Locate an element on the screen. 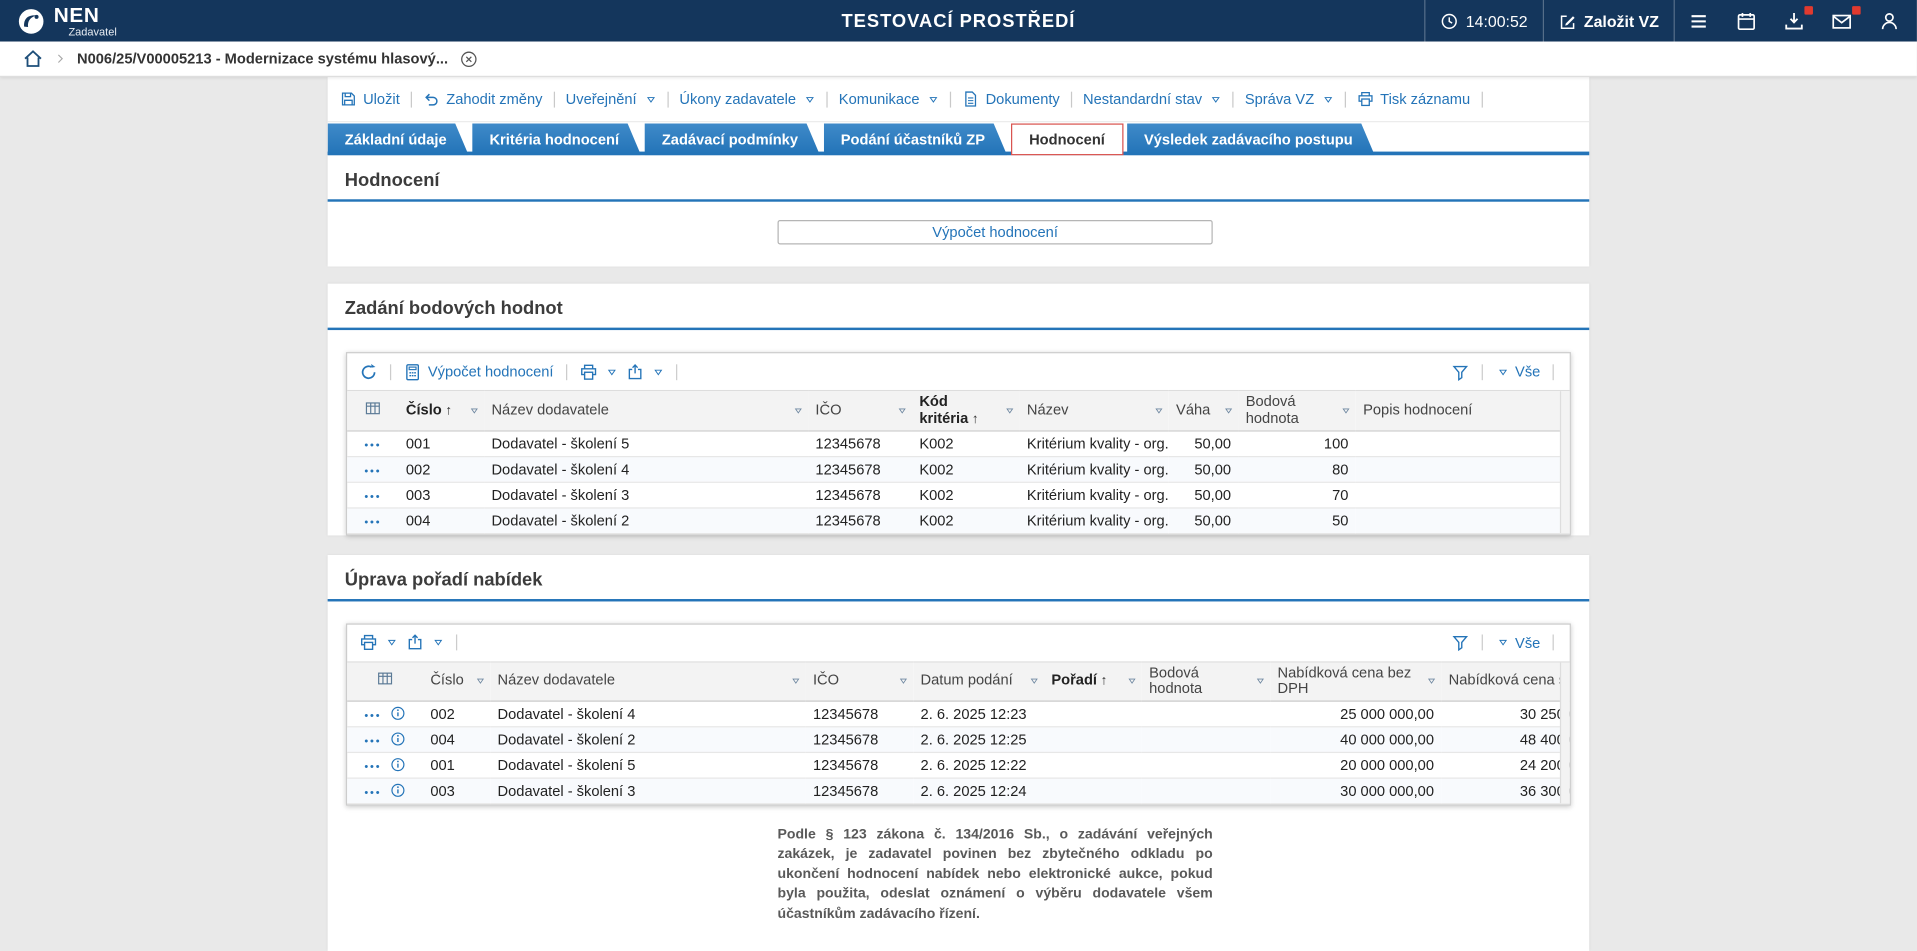 The width and height of the screenshot is (1917, 951). messages-button is located at coordinates (1842, 21).